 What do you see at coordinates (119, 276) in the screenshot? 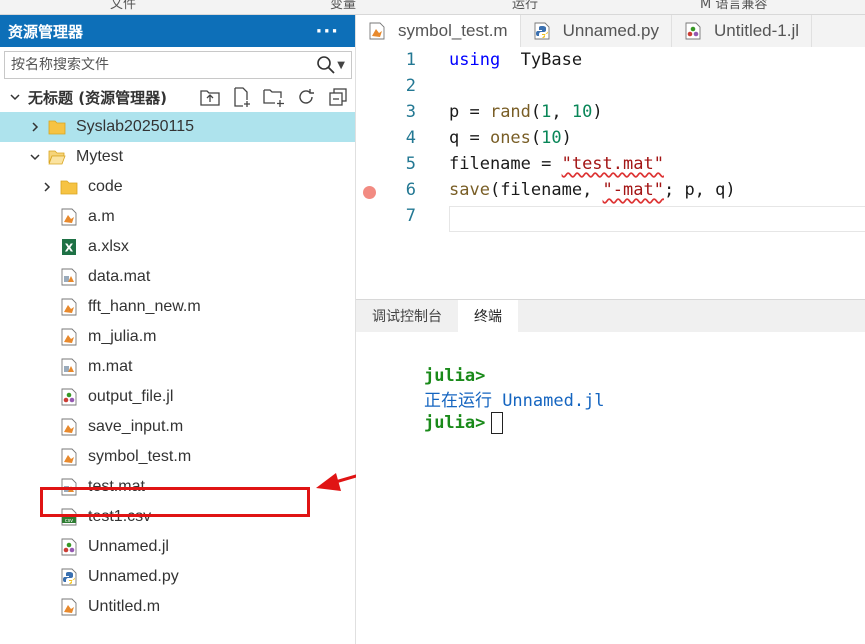
I see `tree-item-label: data.mat` at bounding box center [119, 276].